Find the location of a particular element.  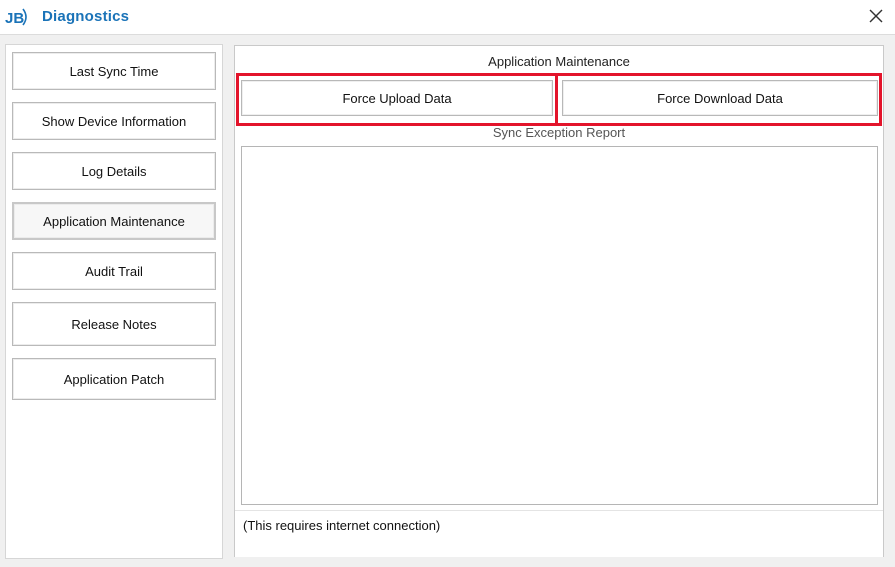

jb-logo-icon: JB is located at coordinates (16, 17).